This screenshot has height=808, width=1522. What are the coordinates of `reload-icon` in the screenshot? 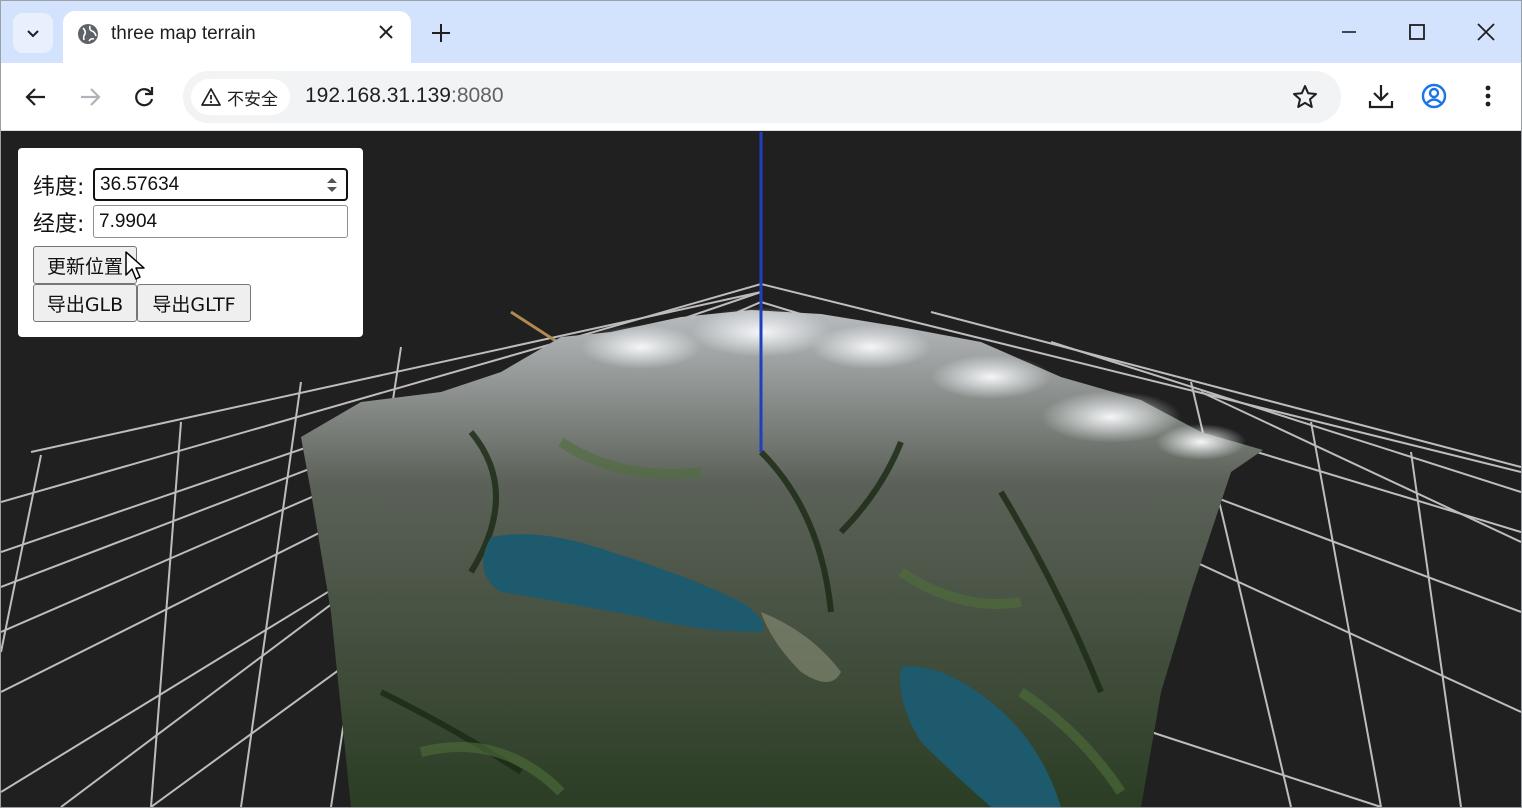 It's located at (144, 97).